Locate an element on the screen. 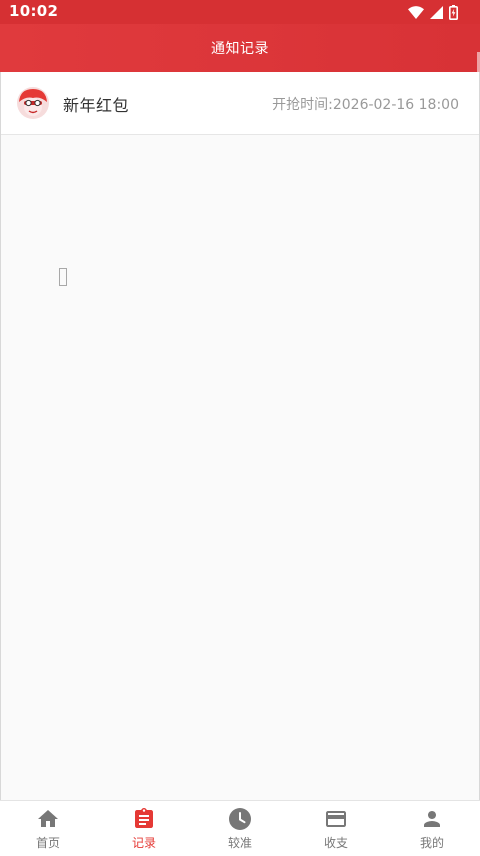 Image resolution: width=480 pixels, height=856 pixels. red-packet-avatar-icon is located at coordinates (33, 103).